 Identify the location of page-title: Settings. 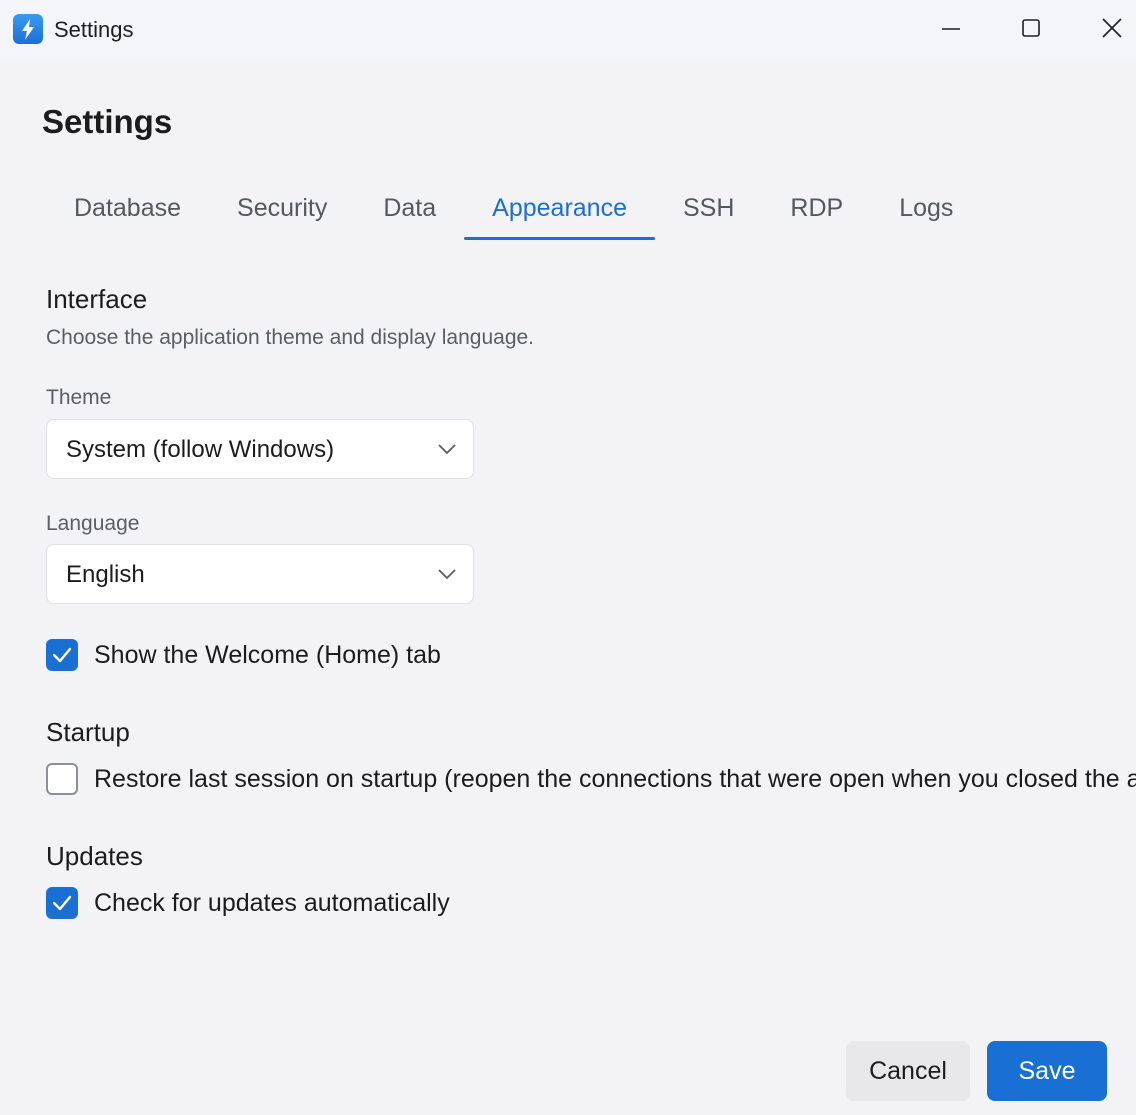
(107, 121).